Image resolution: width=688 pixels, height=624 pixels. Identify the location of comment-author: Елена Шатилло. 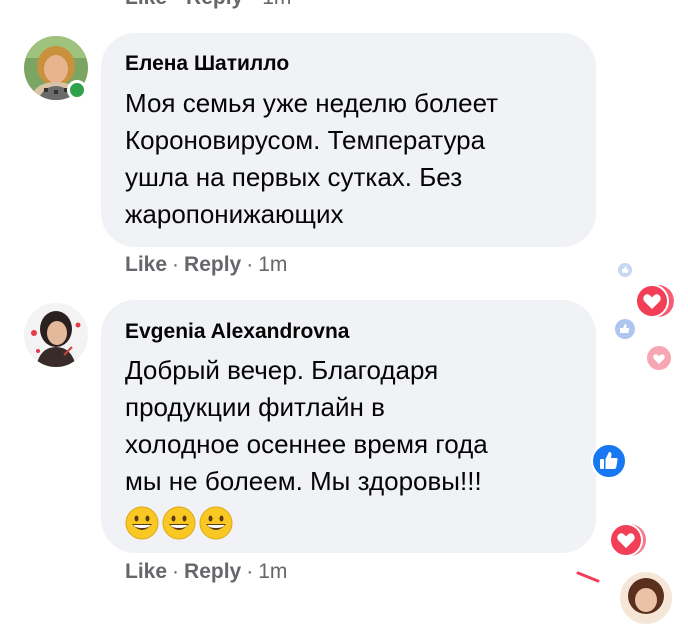
(207, 64).